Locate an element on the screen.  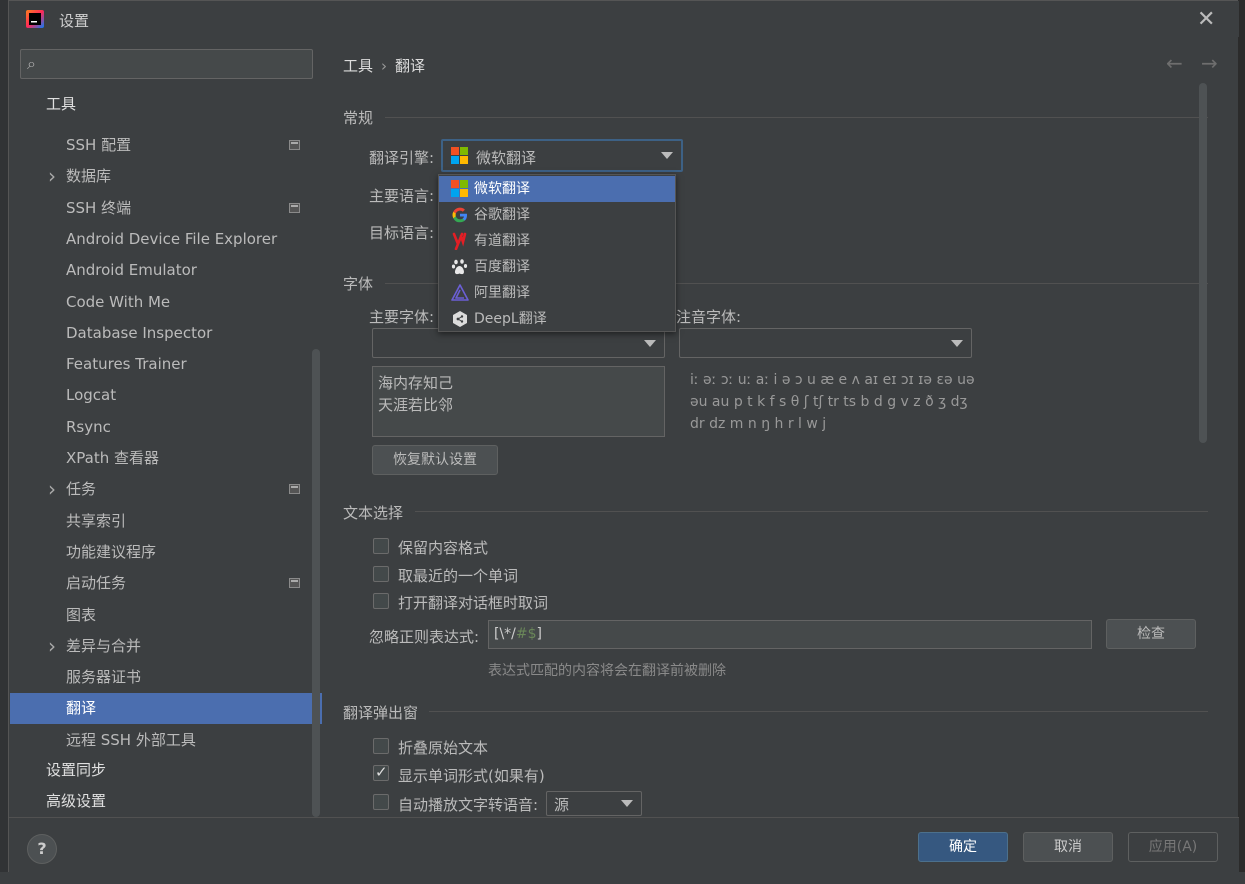
sidebar-item: SSH 终端 is located at coordinates (166, 208).